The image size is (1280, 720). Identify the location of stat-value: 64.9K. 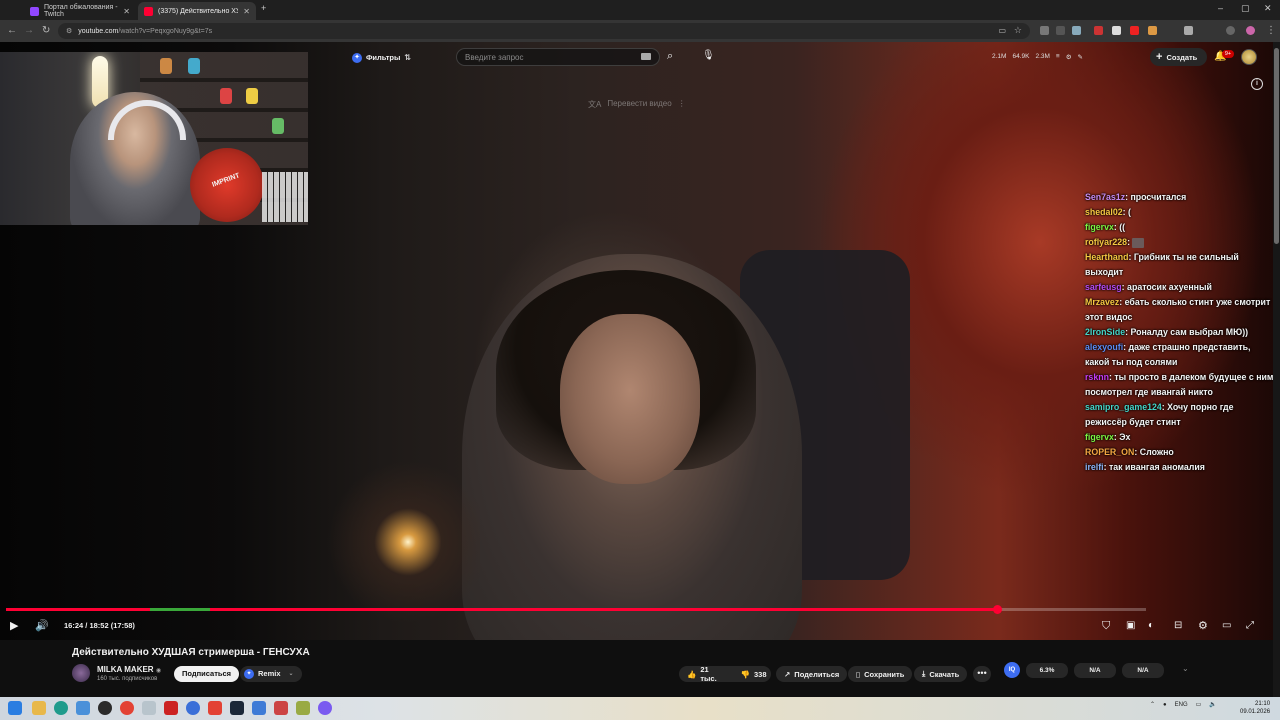
(1021, 56).